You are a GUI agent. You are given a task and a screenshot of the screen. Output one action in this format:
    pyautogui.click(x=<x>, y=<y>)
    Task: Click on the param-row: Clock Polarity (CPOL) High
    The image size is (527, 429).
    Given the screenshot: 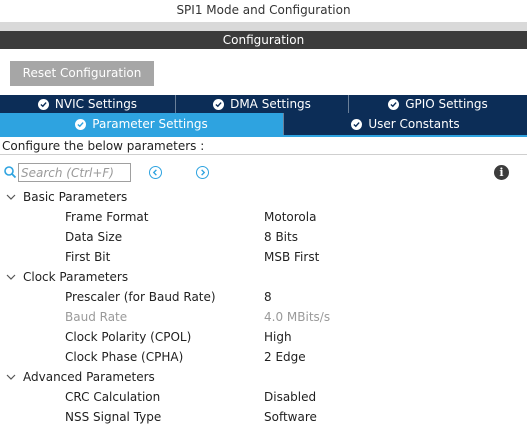 What is the action you would take?
    pyautogui.click(x=263, y=337)
    